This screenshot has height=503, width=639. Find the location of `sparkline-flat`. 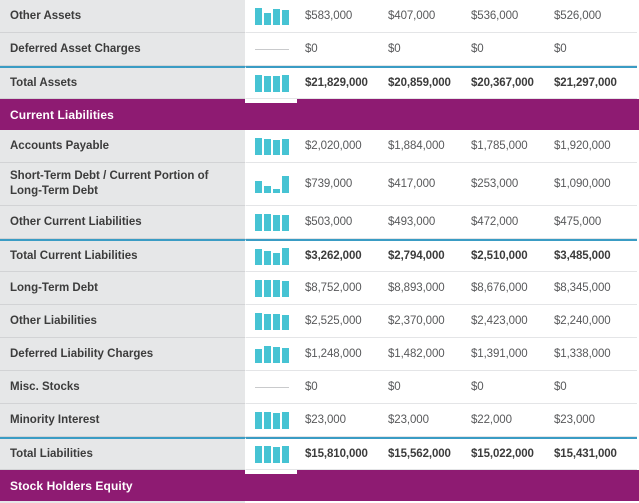

sparkline-flat is located at coordinates (271, 387).